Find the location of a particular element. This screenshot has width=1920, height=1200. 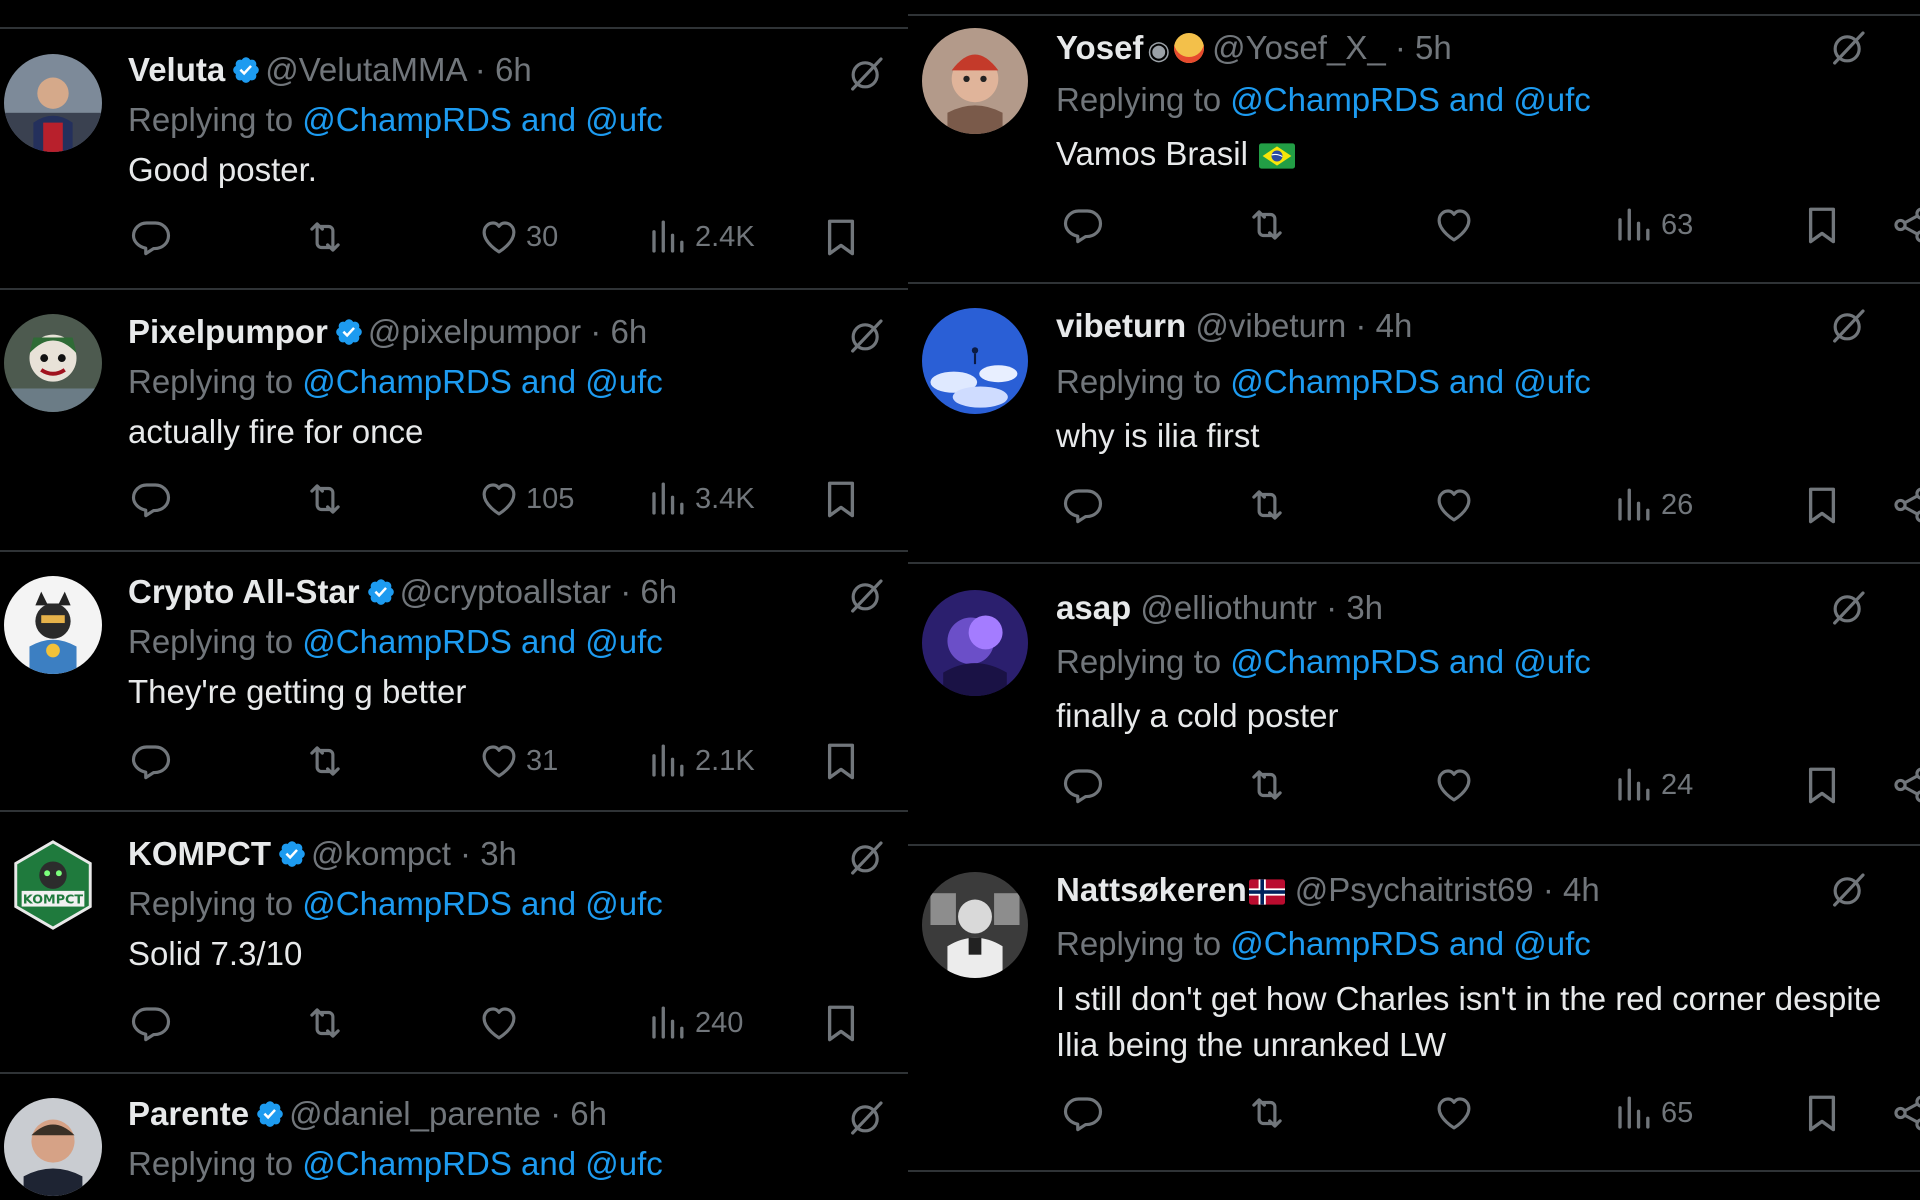

timestamp: 5h is located at coordinates (1433, 47).